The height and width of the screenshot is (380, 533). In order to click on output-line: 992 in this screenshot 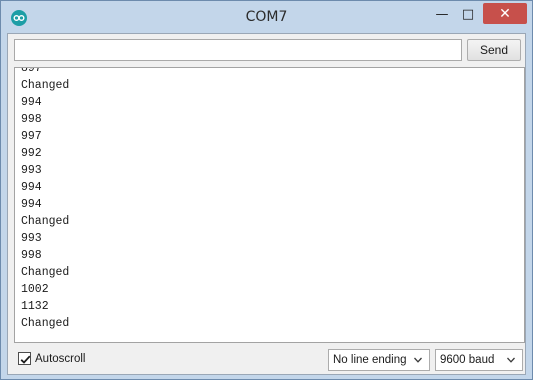, I will do `click(31, 153)`.